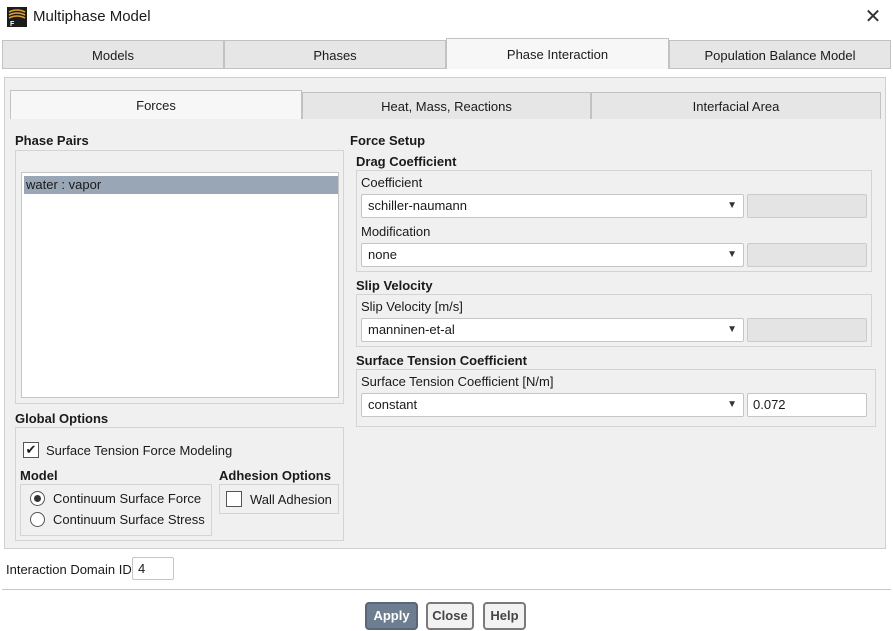 The image size is (893, 631). Describe the element at coordinates (873, 17) in the screenshot. I see `close-icon: ✕` at that location.